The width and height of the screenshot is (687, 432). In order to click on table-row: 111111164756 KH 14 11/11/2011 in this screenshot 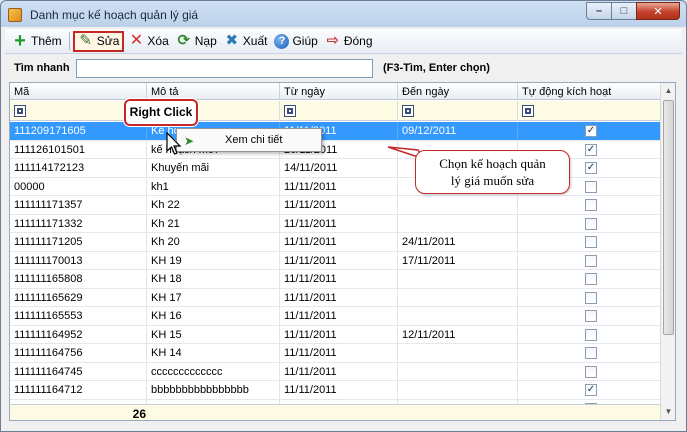, I will do `click(336, 353)`.